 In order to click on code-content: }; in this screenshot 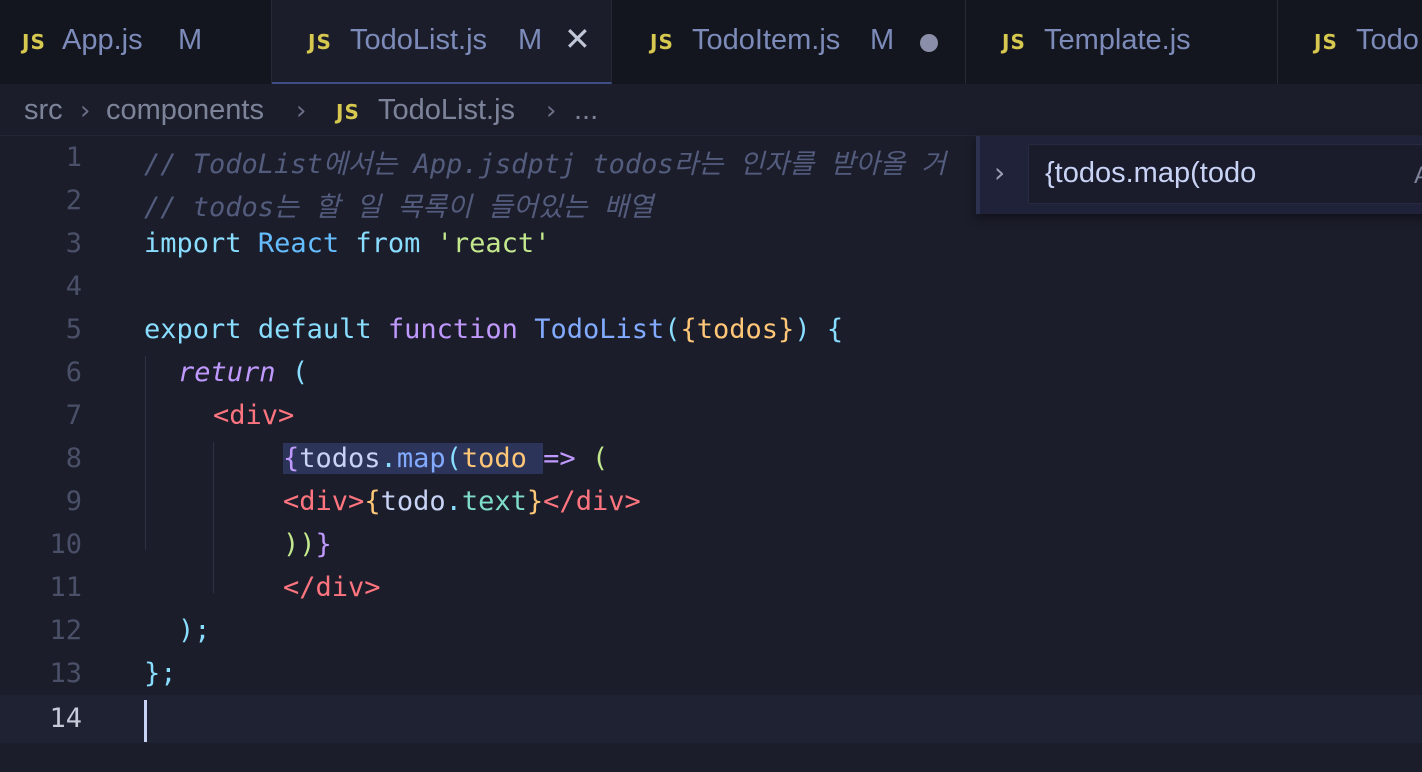, I will do `click(160, 673)`.